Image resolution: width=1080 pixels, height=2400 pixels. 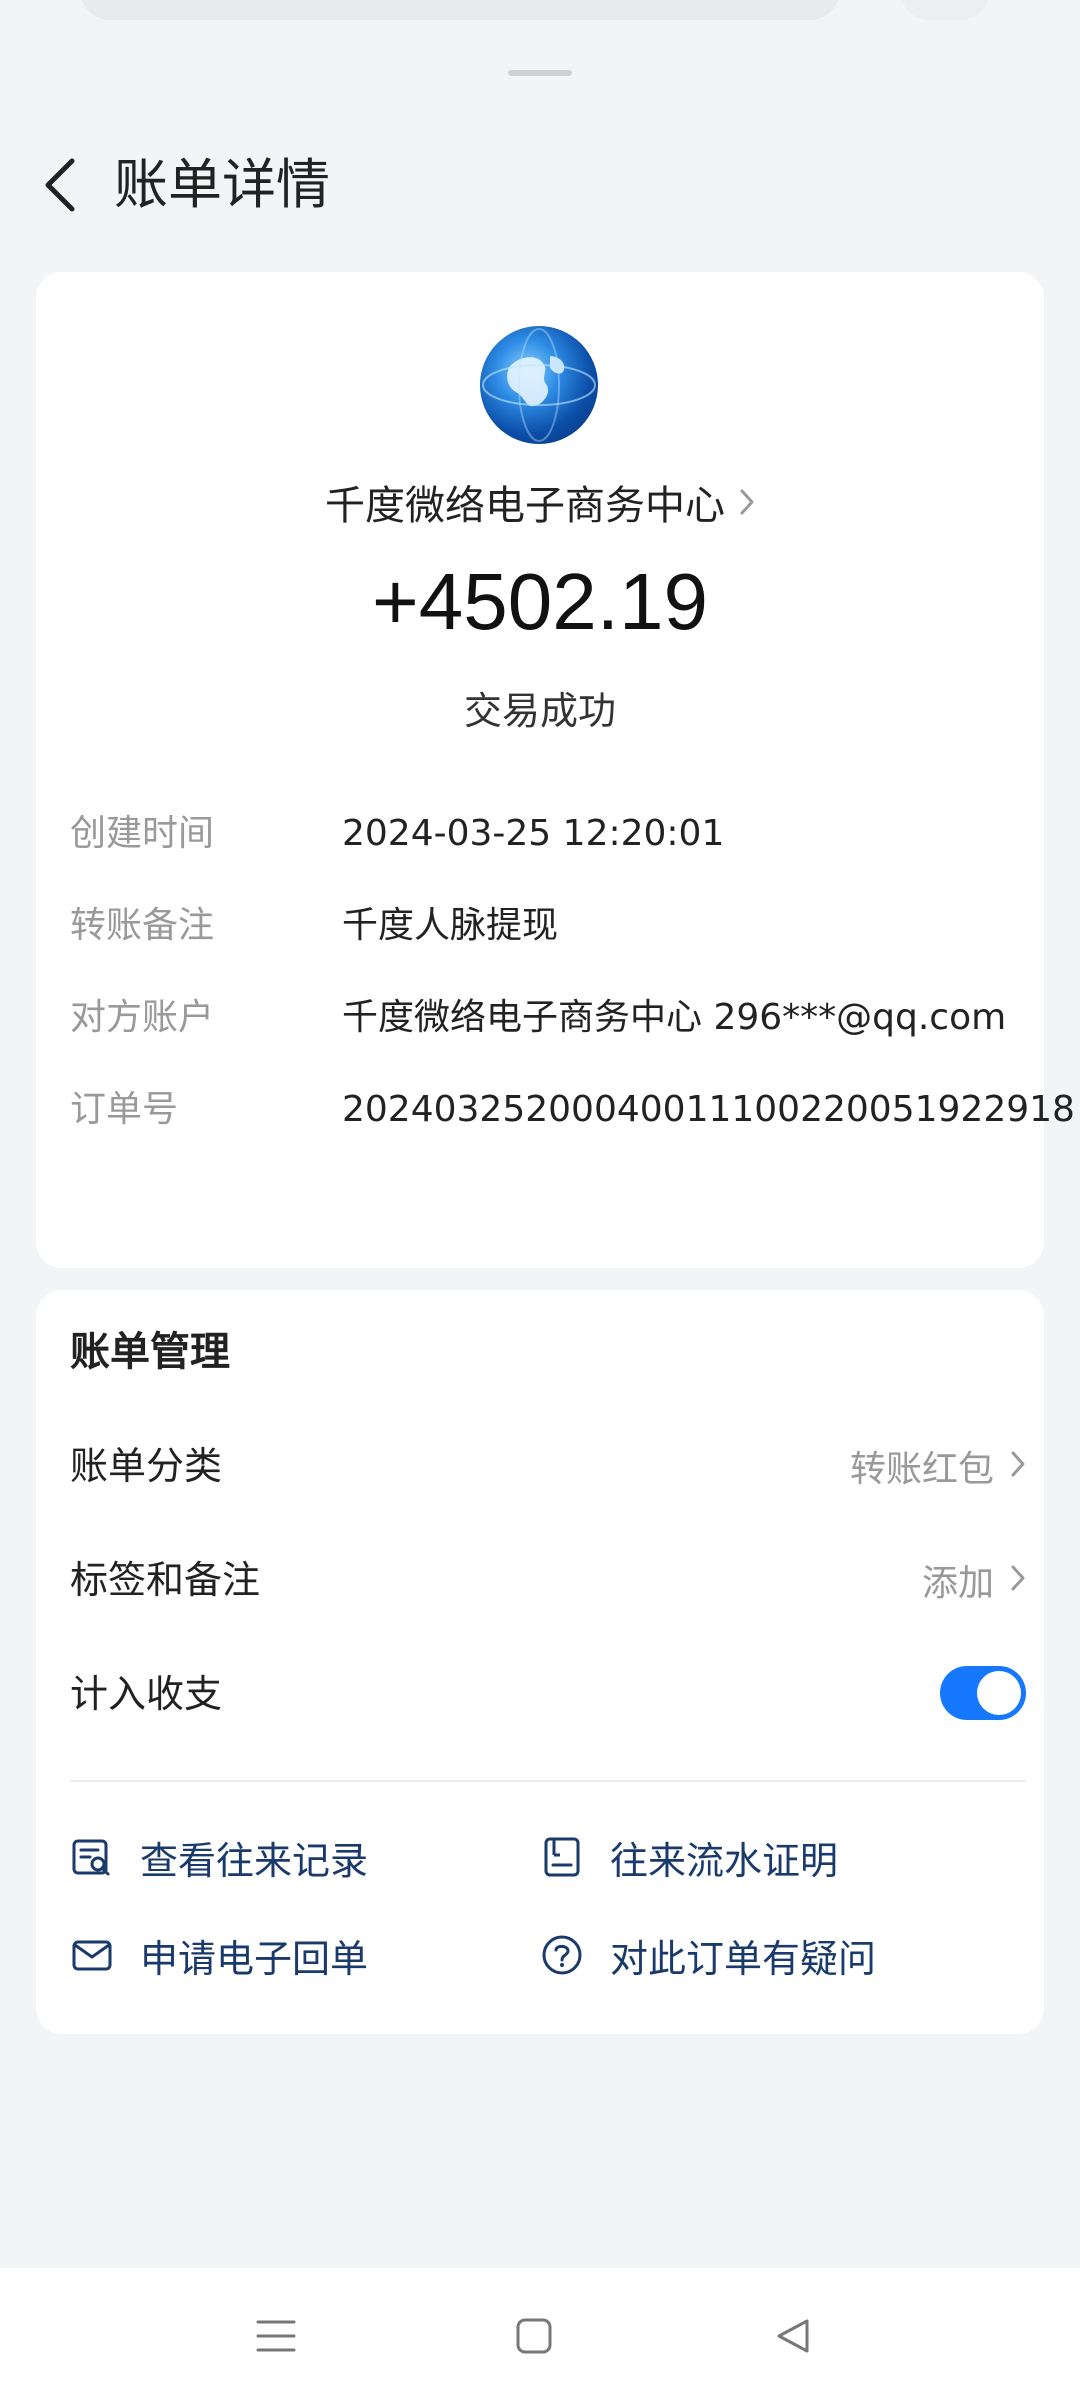 I want to click on page-title: 账单详情, so click(x=222, y=184).